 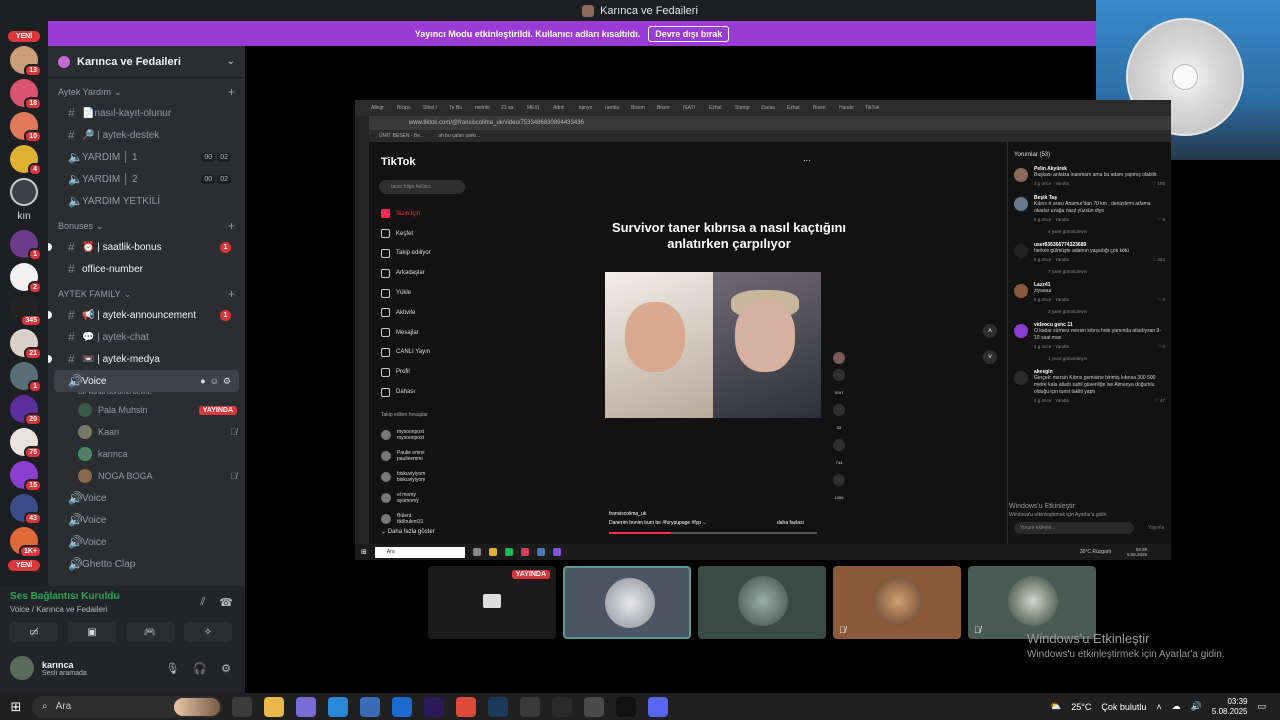 What do you see at coordinates (713, 345) in the screenshot?
I see `video-player` at bounding box center [713, 345].